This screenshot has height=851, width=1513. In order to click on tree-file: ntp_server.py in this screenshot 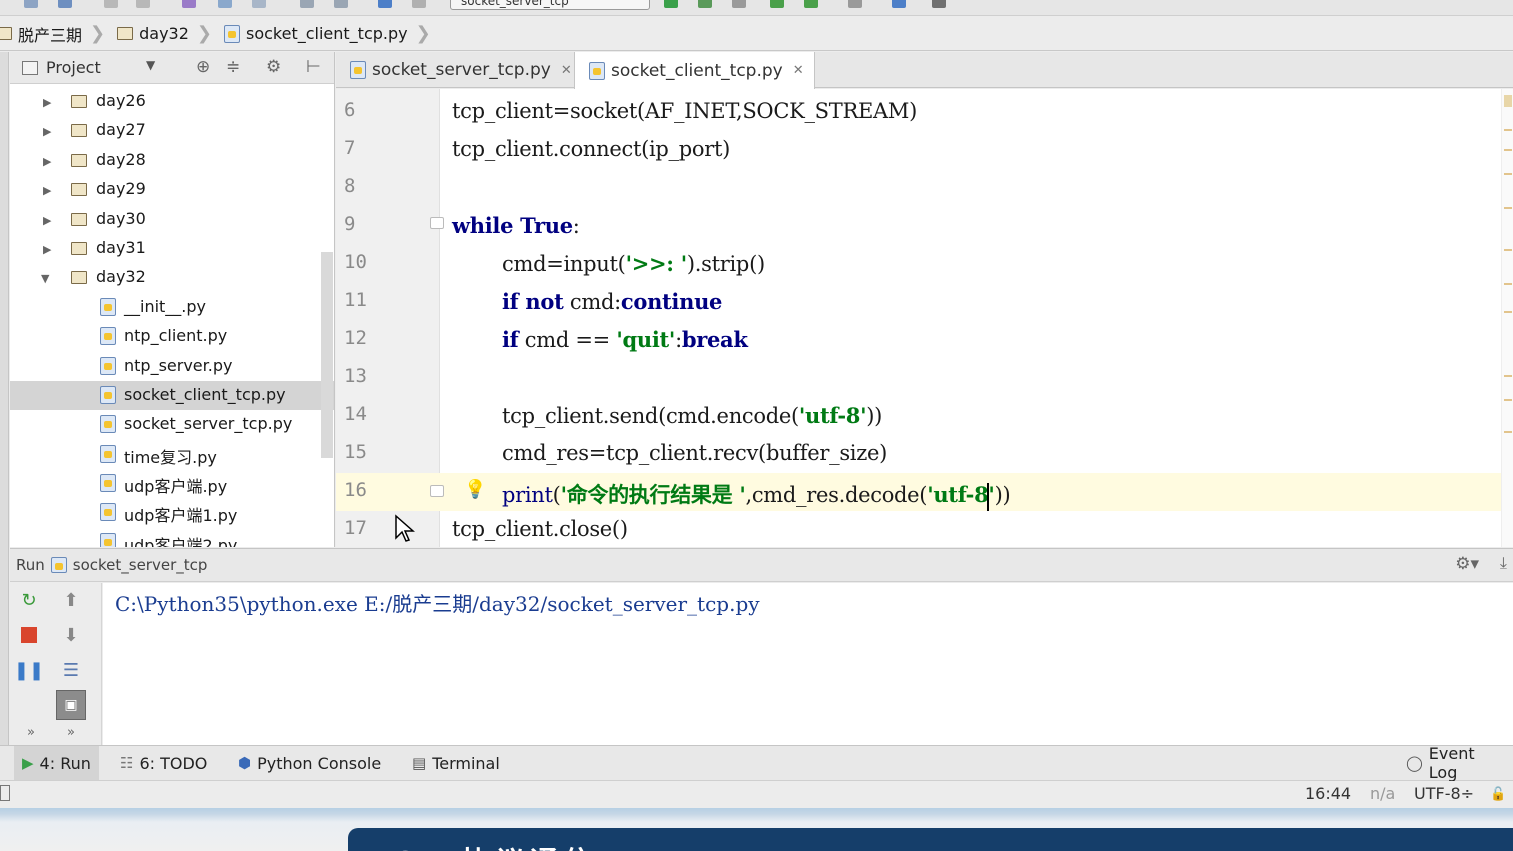, I will do `click(172, 366)`.